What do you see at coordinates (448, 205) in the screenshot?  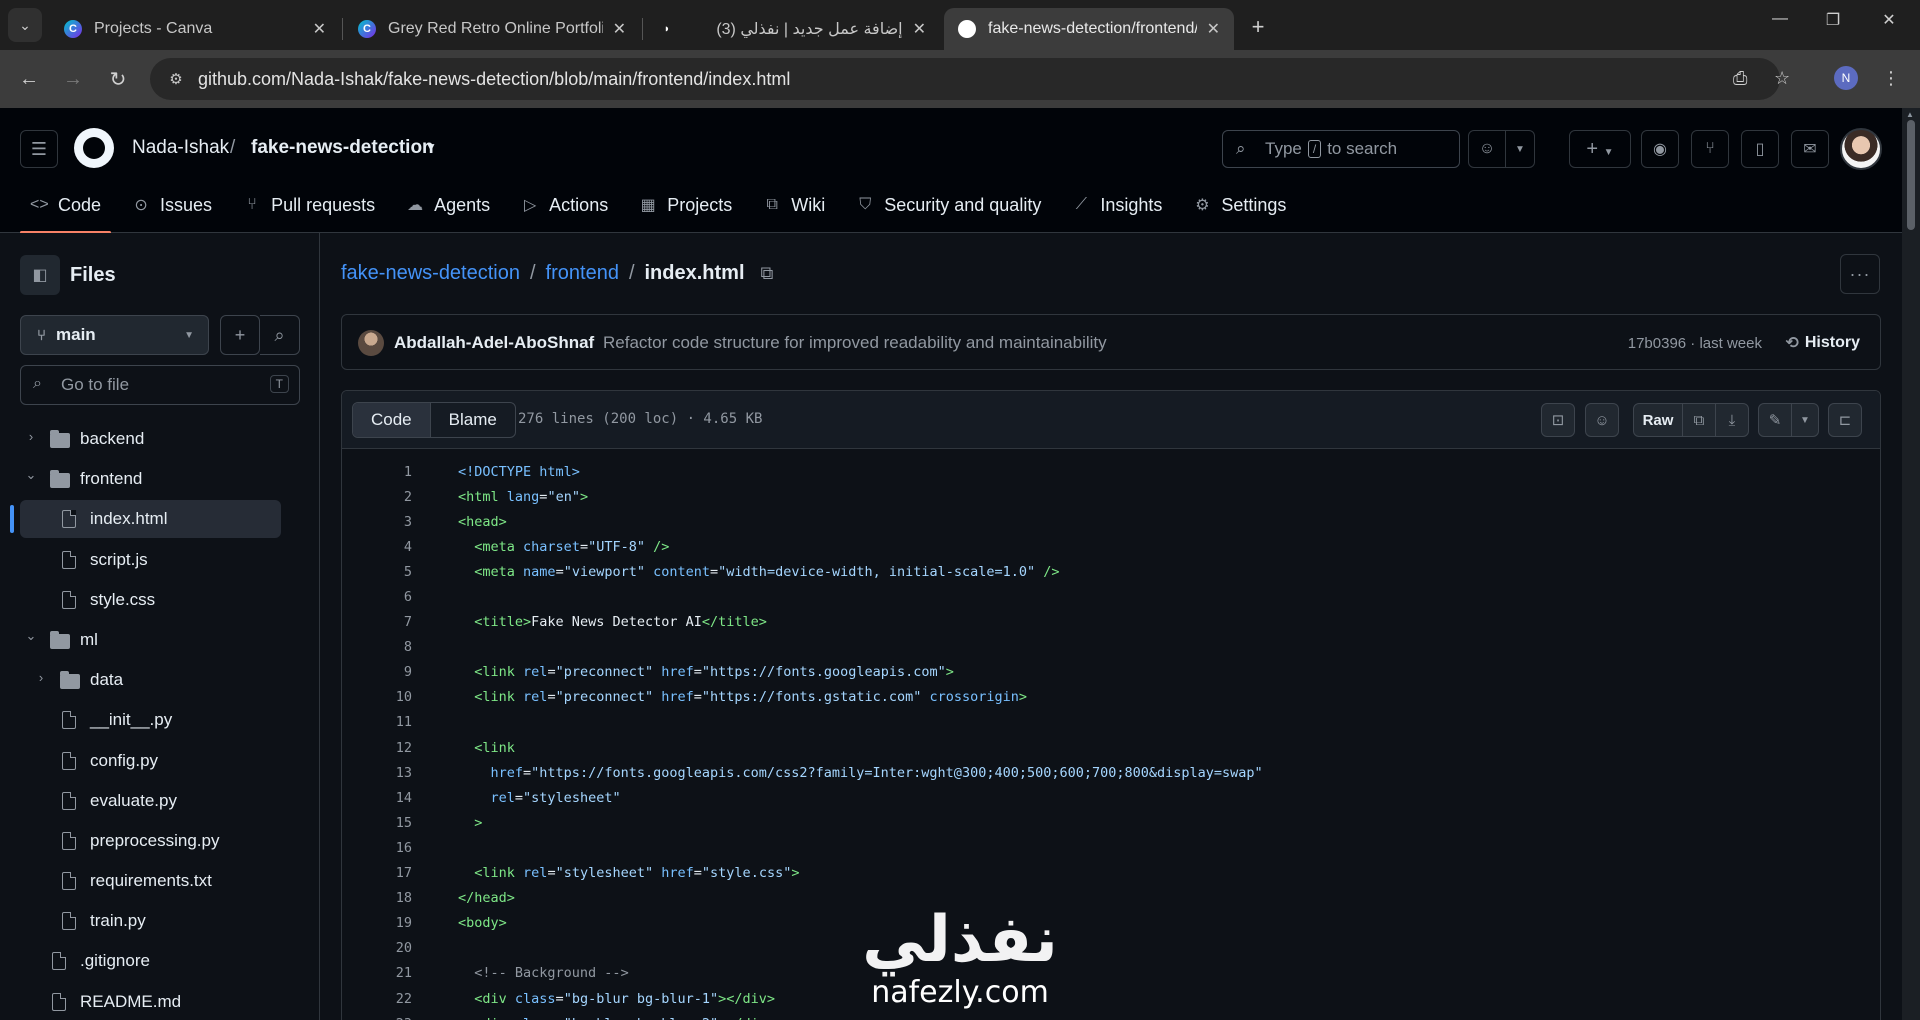 I see `tab-agents: ☁ Agents` at bounding box center [448, 205].